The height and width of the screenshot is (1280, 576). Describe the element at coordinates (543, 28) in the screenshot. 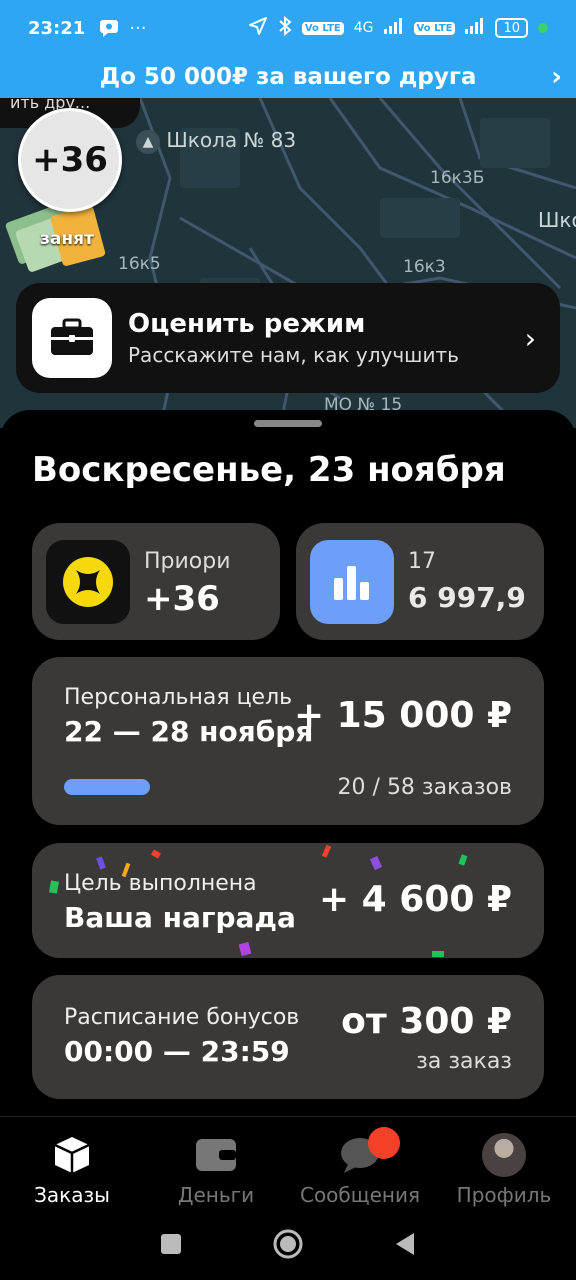

I see `privacy-dot` at that location.